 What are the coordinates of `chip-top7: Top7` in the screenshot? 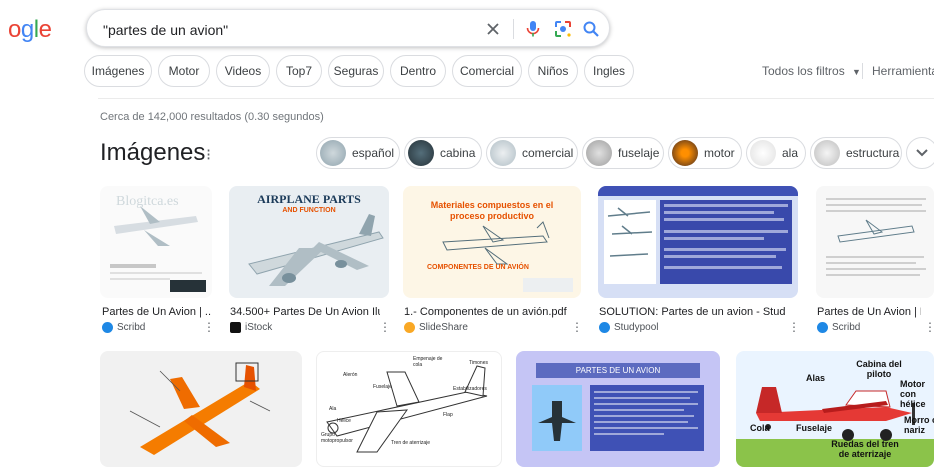 It's located at (299, 71).